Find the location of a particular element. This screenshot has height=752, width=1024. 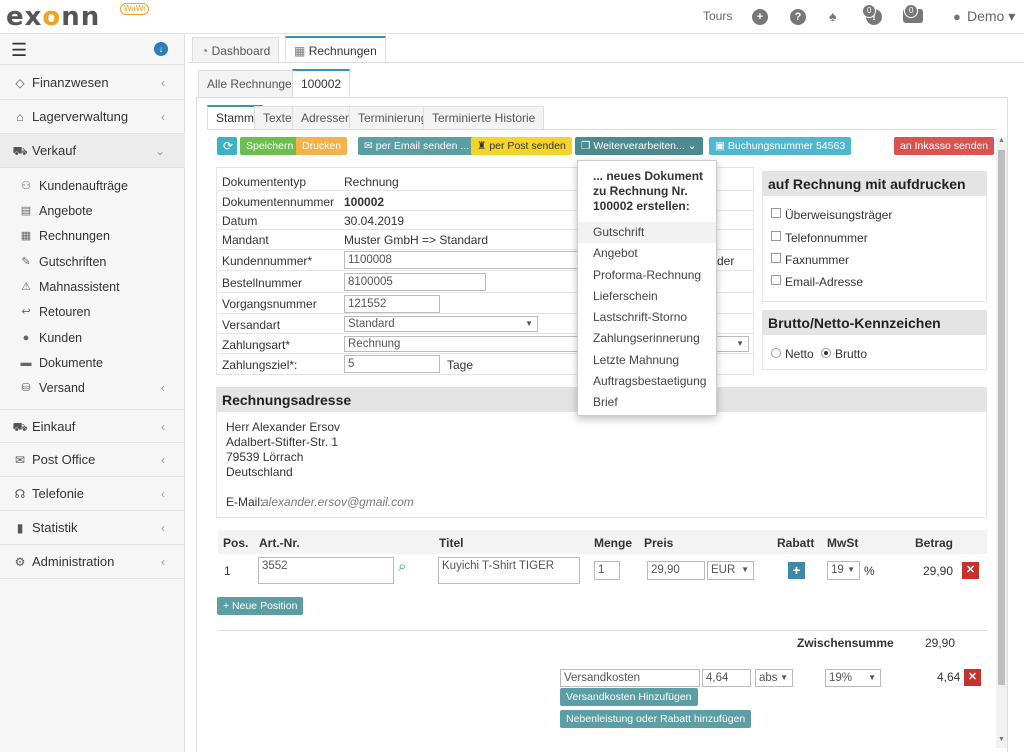

reminder-icon: ⚠ is located at coordinates (26, 287).